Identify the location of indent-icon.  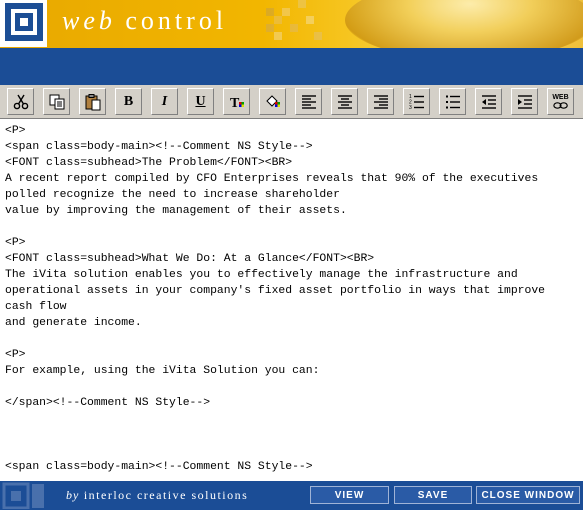
(524, 101).